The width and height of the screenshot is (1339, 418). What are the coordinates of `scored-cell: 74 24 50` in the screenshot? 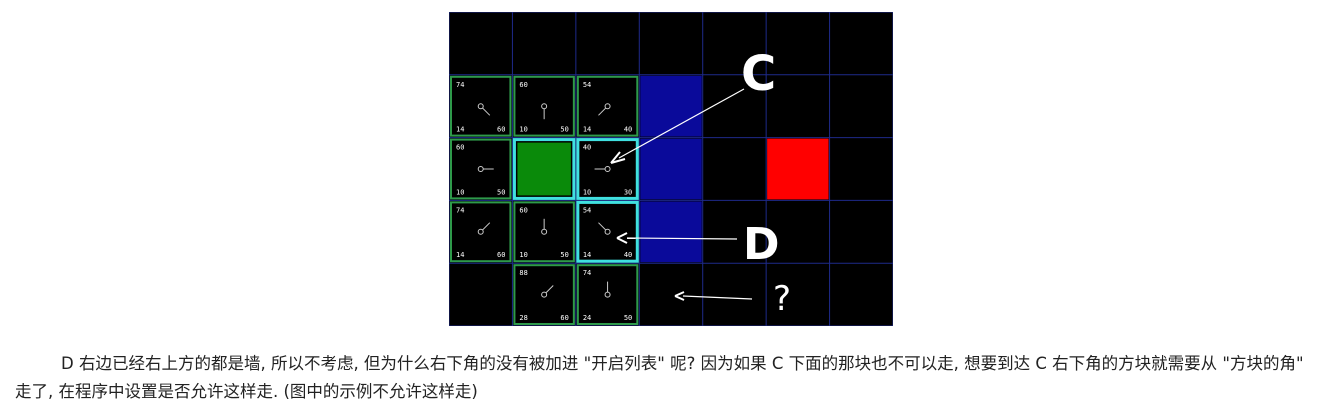 It's located at (607, 294).